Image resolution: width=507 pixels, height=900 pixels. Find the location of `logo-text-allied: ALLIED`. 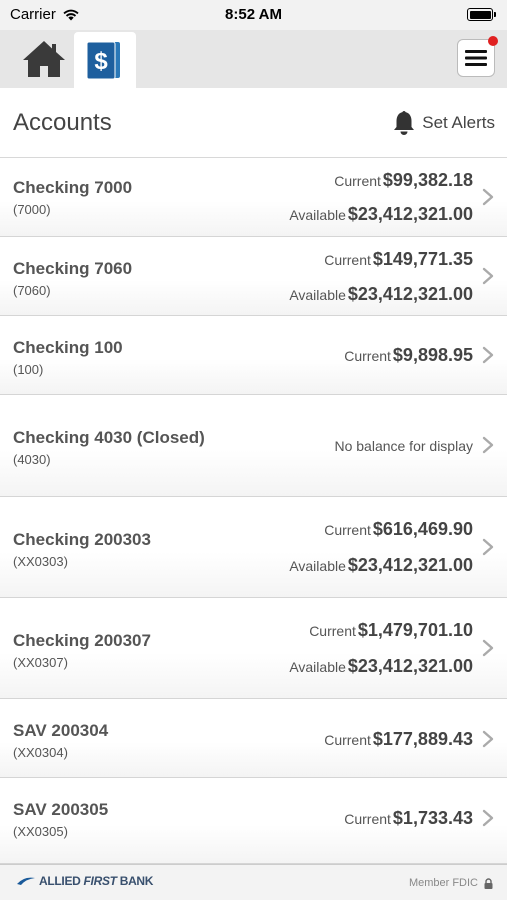

logo-text-allied: ALLIED is located at coordinates (60, 881).